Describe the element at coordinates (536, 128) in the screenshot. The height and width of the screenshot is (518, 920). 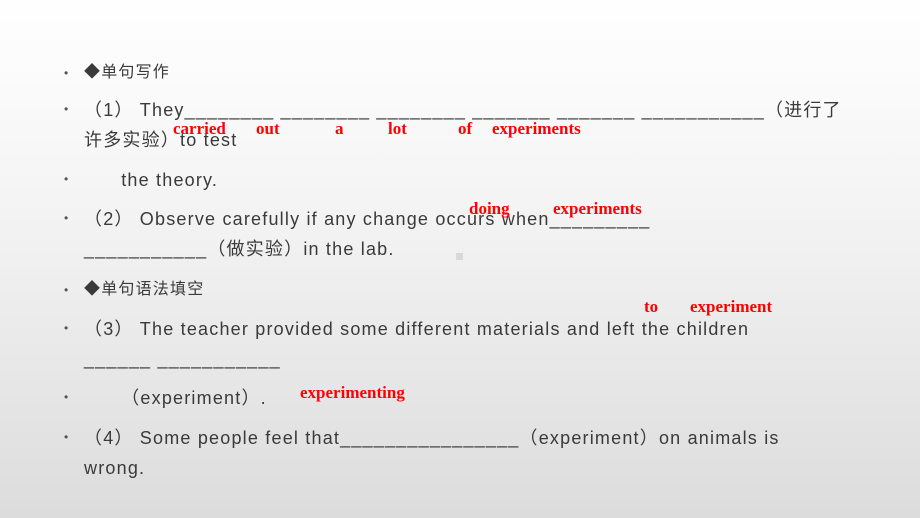
I see `answer-q1-word: experiments` at that location.